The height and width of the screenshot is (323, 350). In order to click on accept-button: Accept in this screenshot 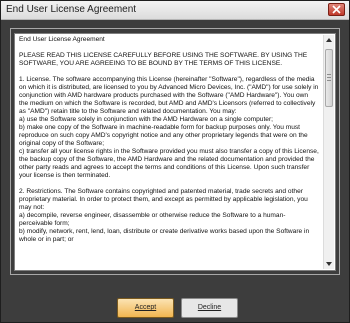, I will do `click(145, 308)`.